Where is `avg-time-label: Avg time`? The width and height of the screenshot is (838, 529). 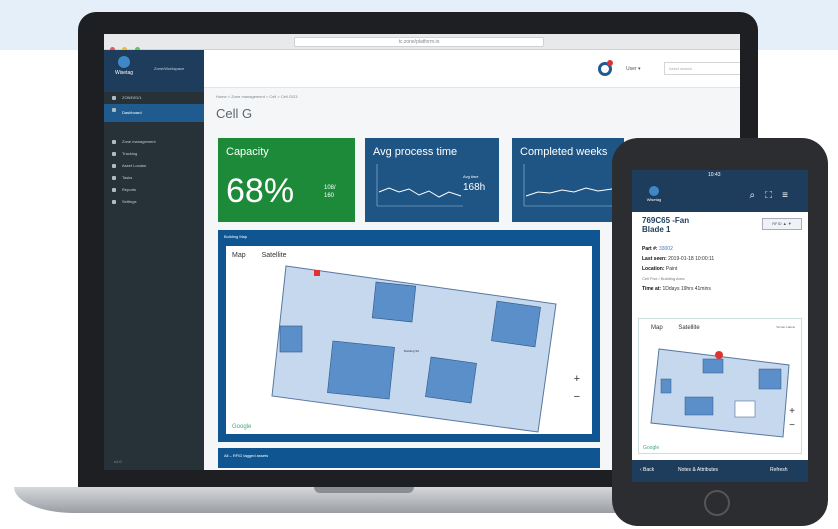
avg-time-label: Avg time is located at coordinates (471, 176).